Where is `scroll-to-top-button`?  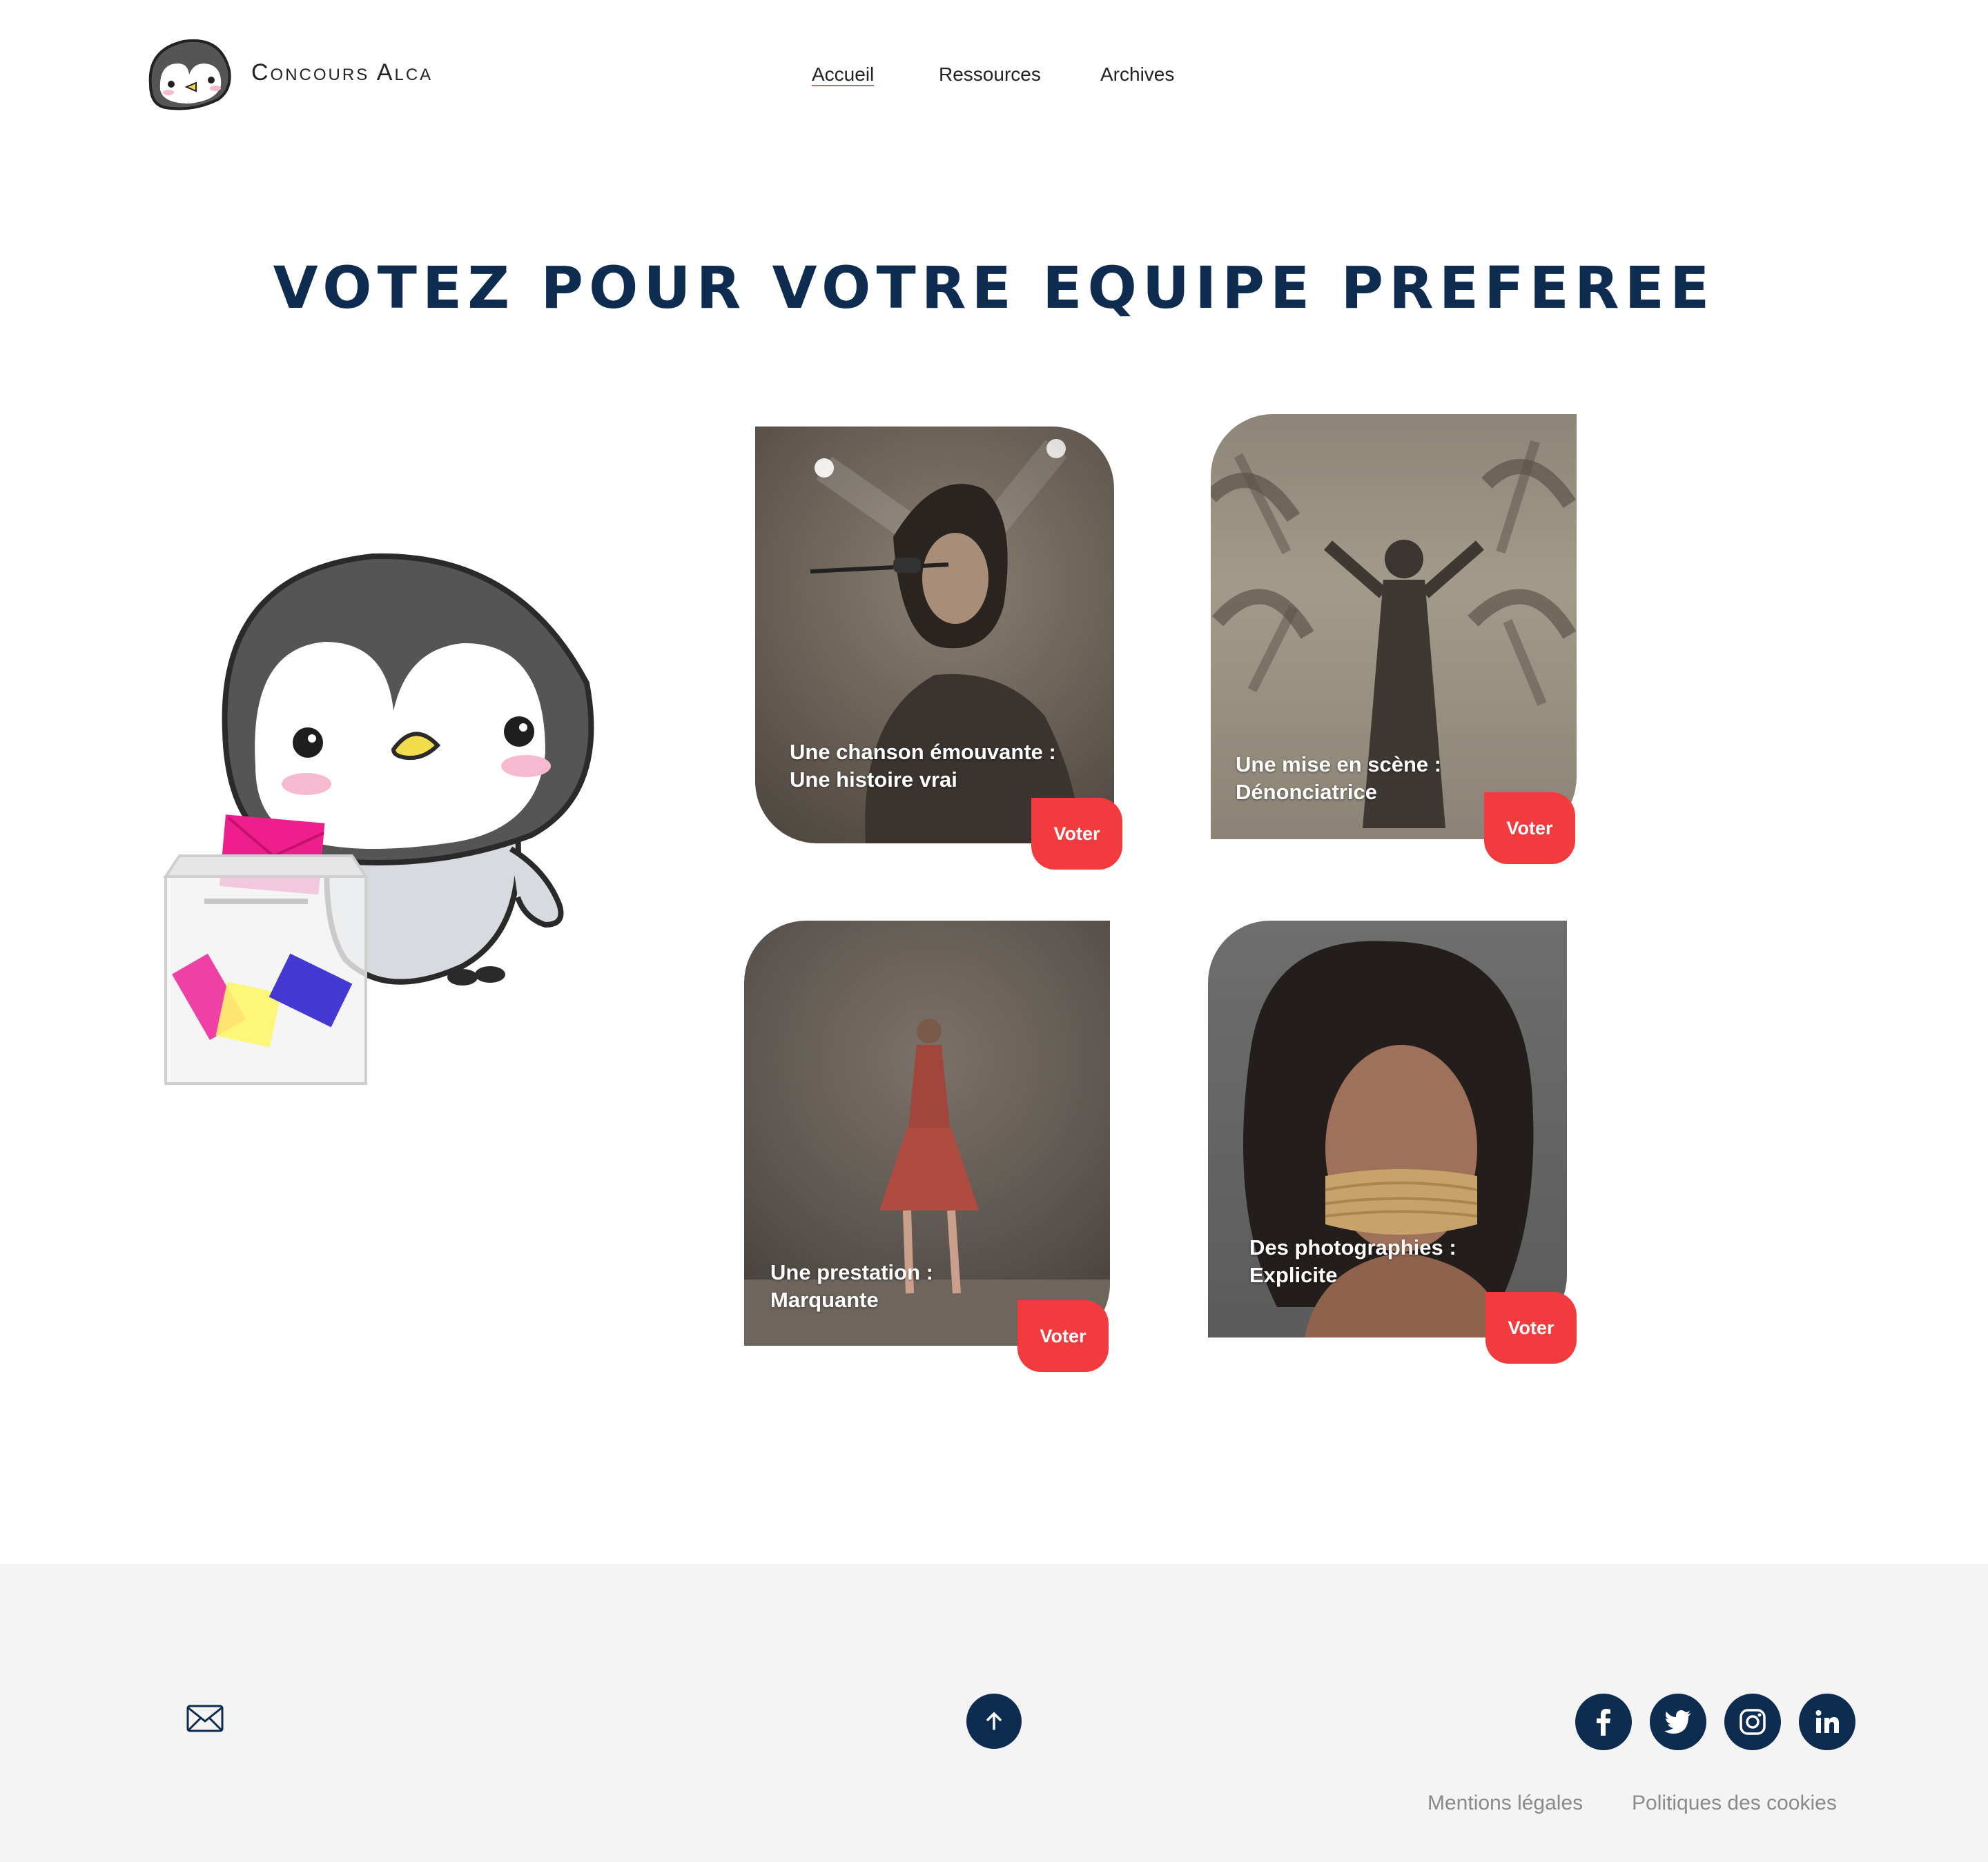
scroll-to-top-button is located at coordinates (994, 1721).